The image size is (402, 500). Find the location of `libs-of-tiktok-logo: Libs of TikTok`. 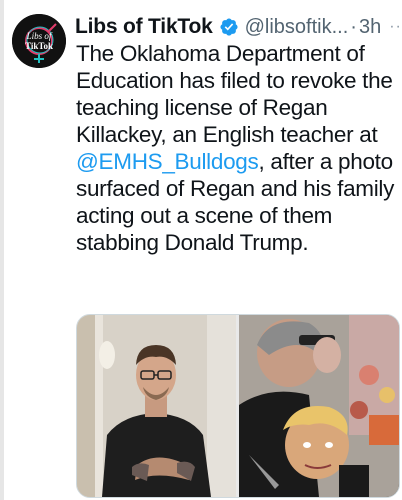

libs-of-tiktok-logo: Libs of TikTok is located at coordinates (39, 41).